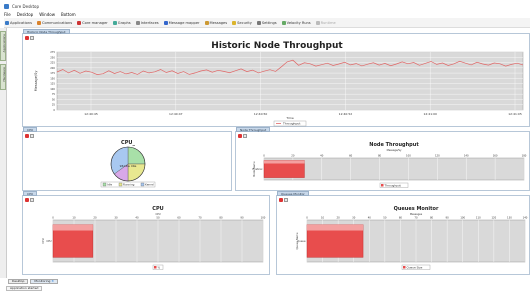 The width and height of the screenshot is (532, 293). What do you see at coordinates (68, 14) in the screenshot?
I see `menu-bottom: Bottom` at bounding box center [68, 14].